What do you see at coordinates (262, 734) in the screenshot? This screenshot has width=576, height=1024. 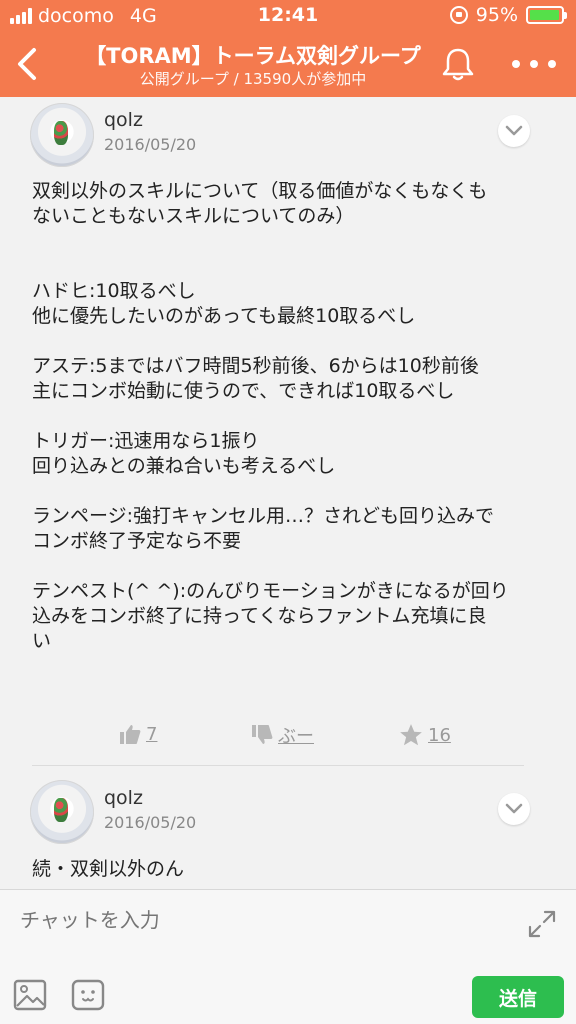 I see `thumbs-down-icon` at bounding box center [262, 734].